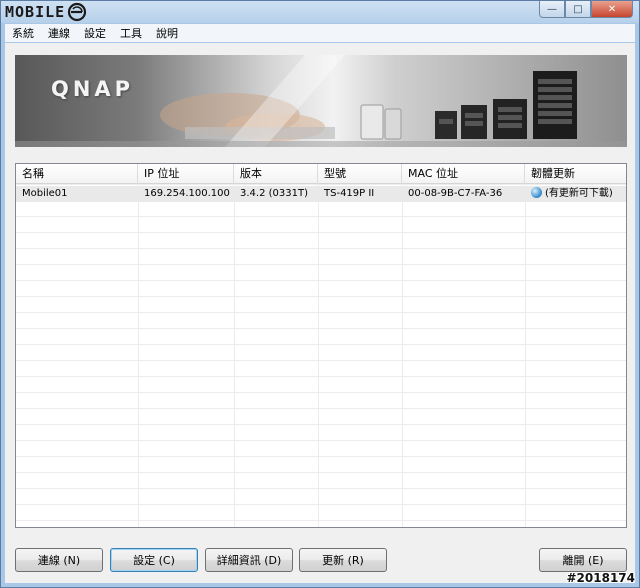 The height and width of the screenshot is (588, 640). What do you see at coordinates (154, 560) in the screenshot?
I see `settings-button: 設定 (C)` at bounding box center [154, 560].